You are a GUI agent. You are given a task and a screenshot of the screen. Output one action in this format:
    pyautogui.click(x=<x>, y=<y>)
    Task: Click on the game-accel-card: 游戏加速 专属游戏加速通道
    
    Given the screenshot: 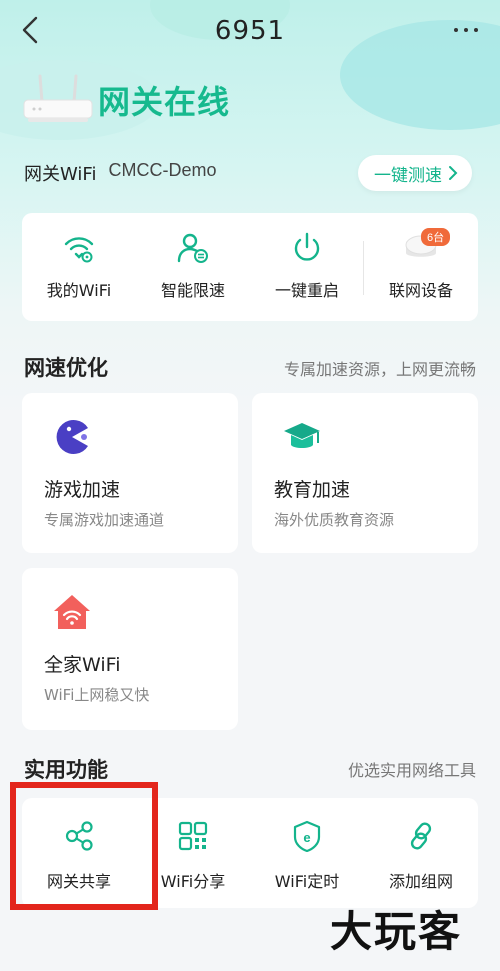 What is the action you would take?
    pyautogui.click(x=130, y=473)
    